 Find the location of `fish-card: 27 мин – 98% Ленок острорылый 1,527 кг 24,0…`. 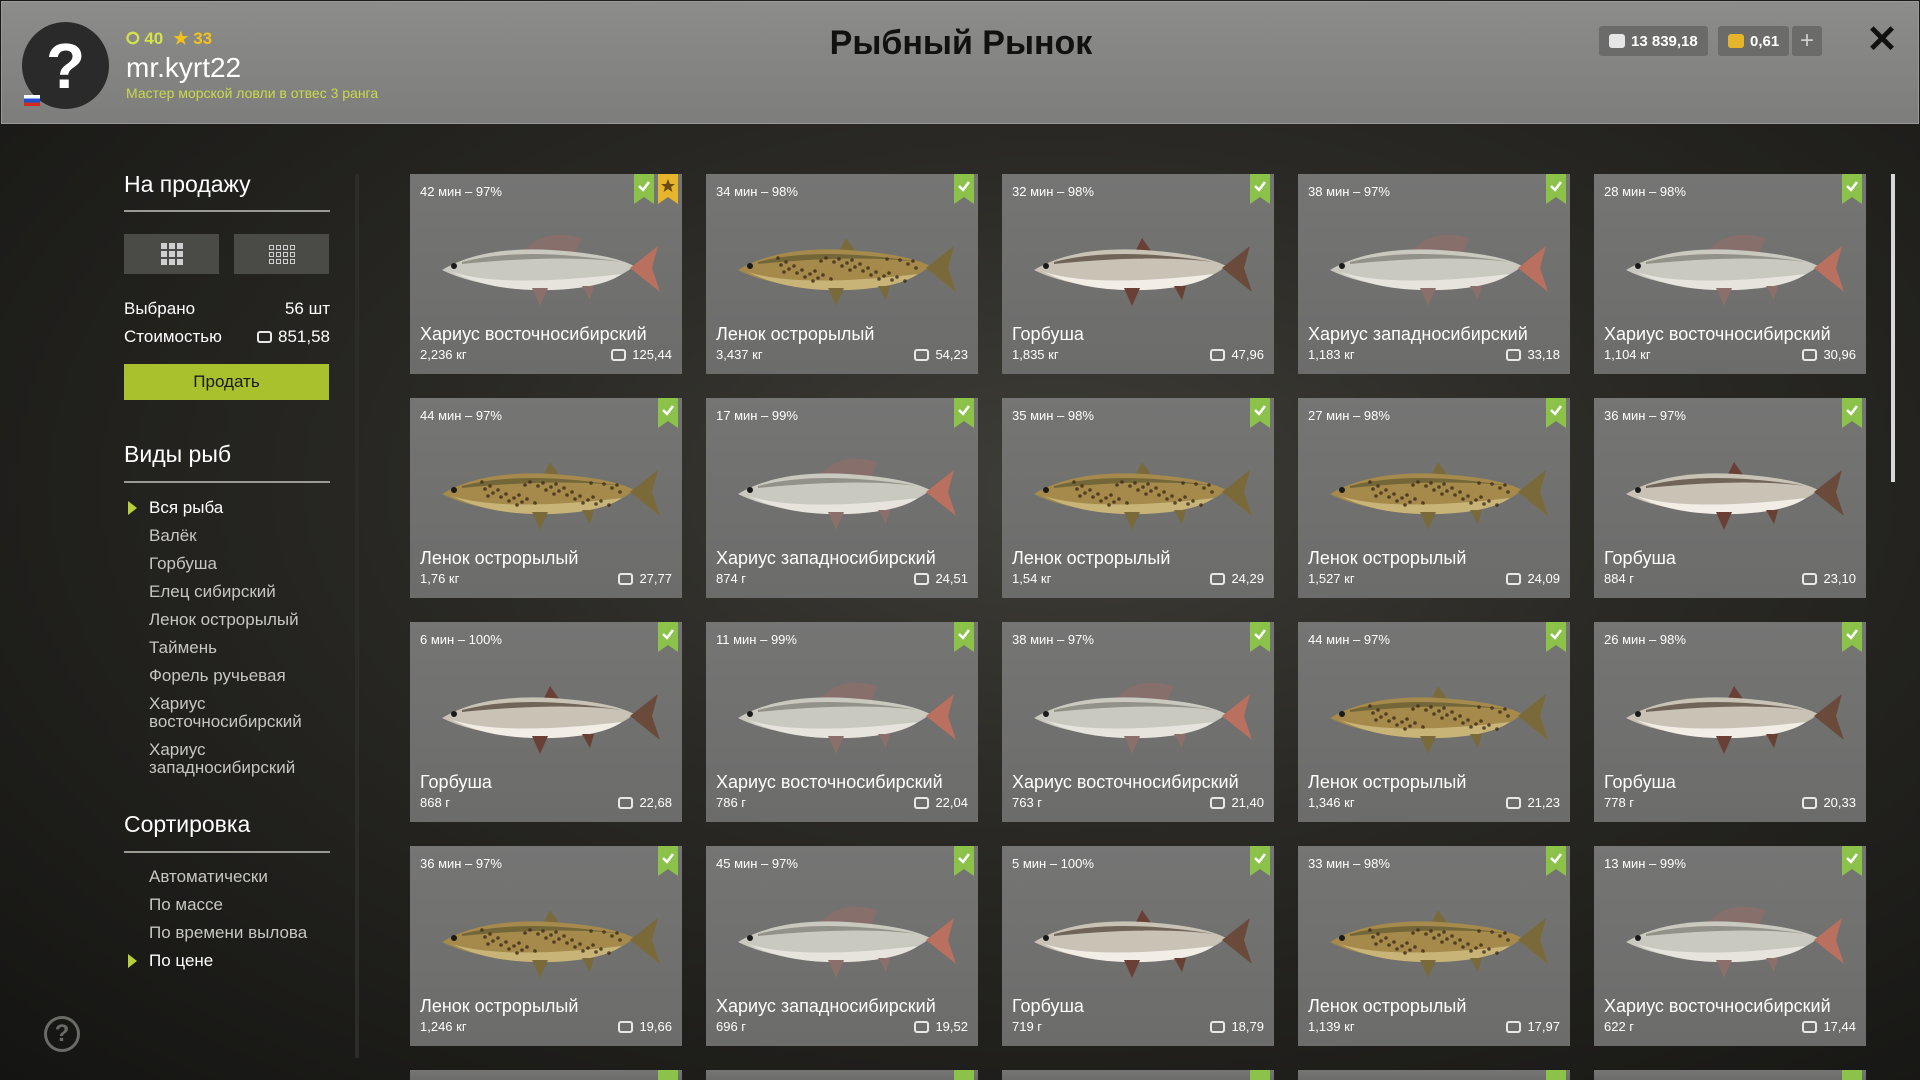

fish-card: 27 мин – 98% Ленок острорылый 1,527 кг 24,0… is located at coordinates (1434, 498).